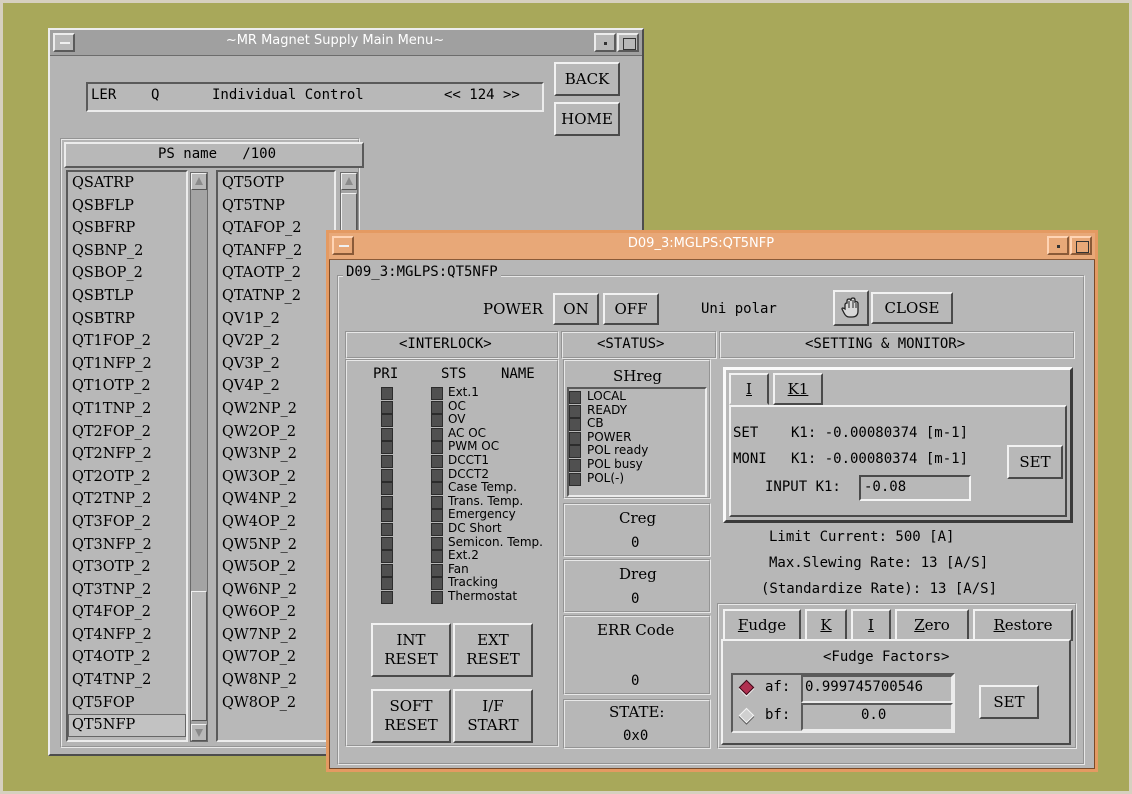 This screenshot has height=794, width=1132. I want to click on list-item: QT1NFP_2, so click(127, 364).